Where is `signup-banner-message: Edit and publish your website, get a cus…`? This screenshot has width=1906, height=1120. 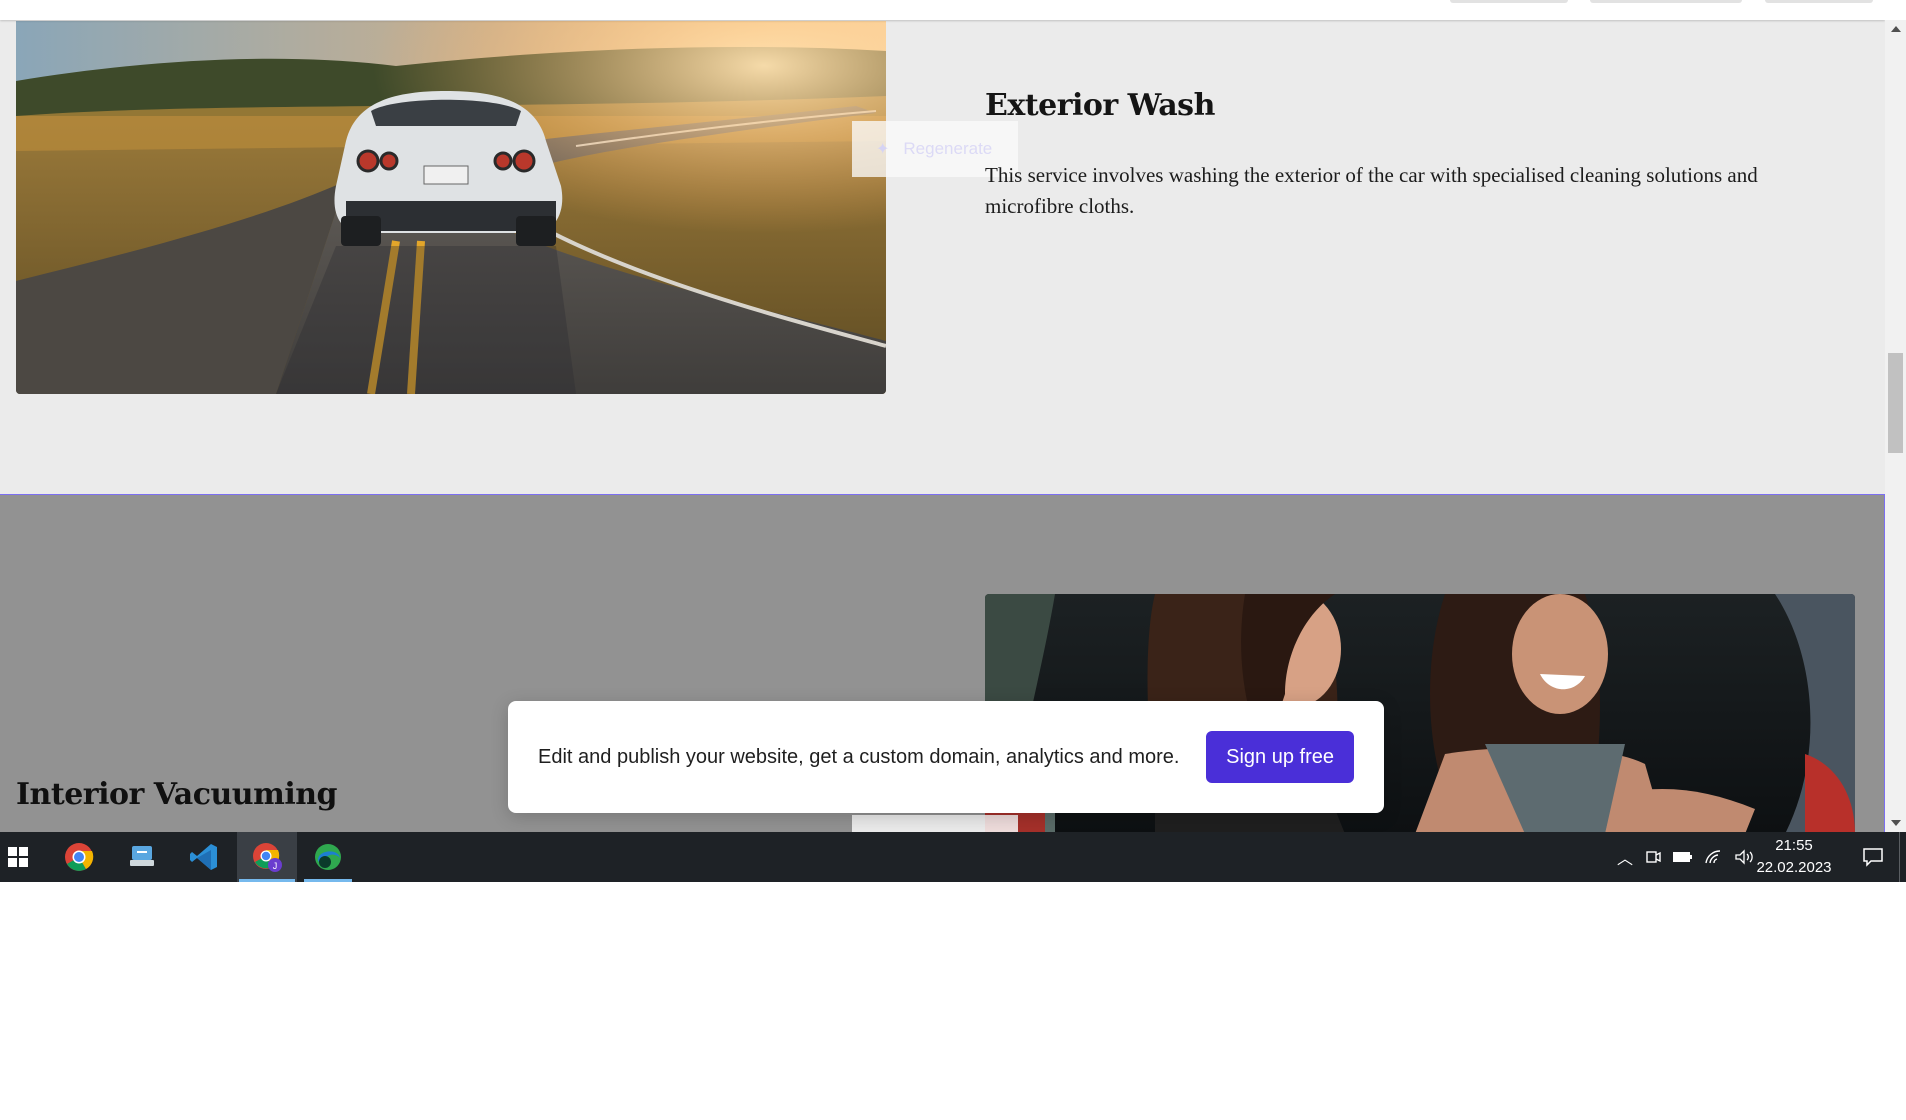 signup-banner-message: Edit and publish your website, get a cus… is located at coordinates (859, 756).